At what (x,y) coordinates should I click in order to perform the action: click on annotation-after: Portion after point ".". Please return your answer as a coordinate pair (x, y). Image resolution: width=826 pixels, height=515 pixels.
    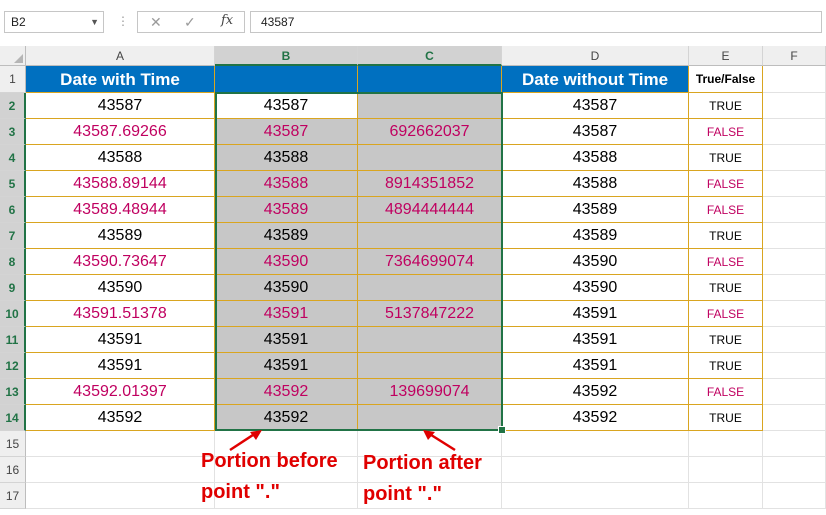
    Looking at the image, I should click on (422, 478).